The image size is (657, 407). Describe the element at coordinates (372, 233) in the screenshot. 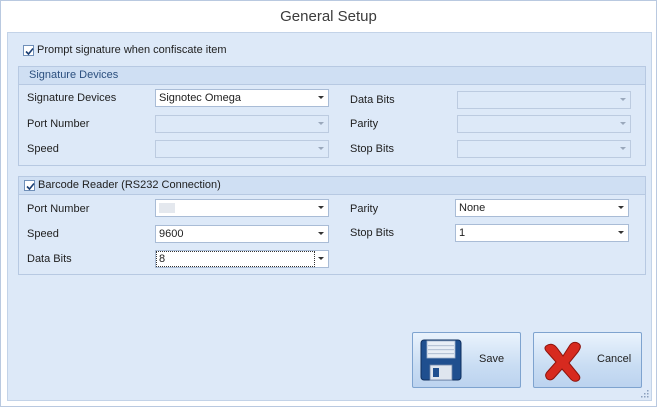

I see `barcode-stop-bits-label: Stop Bits` at that location.